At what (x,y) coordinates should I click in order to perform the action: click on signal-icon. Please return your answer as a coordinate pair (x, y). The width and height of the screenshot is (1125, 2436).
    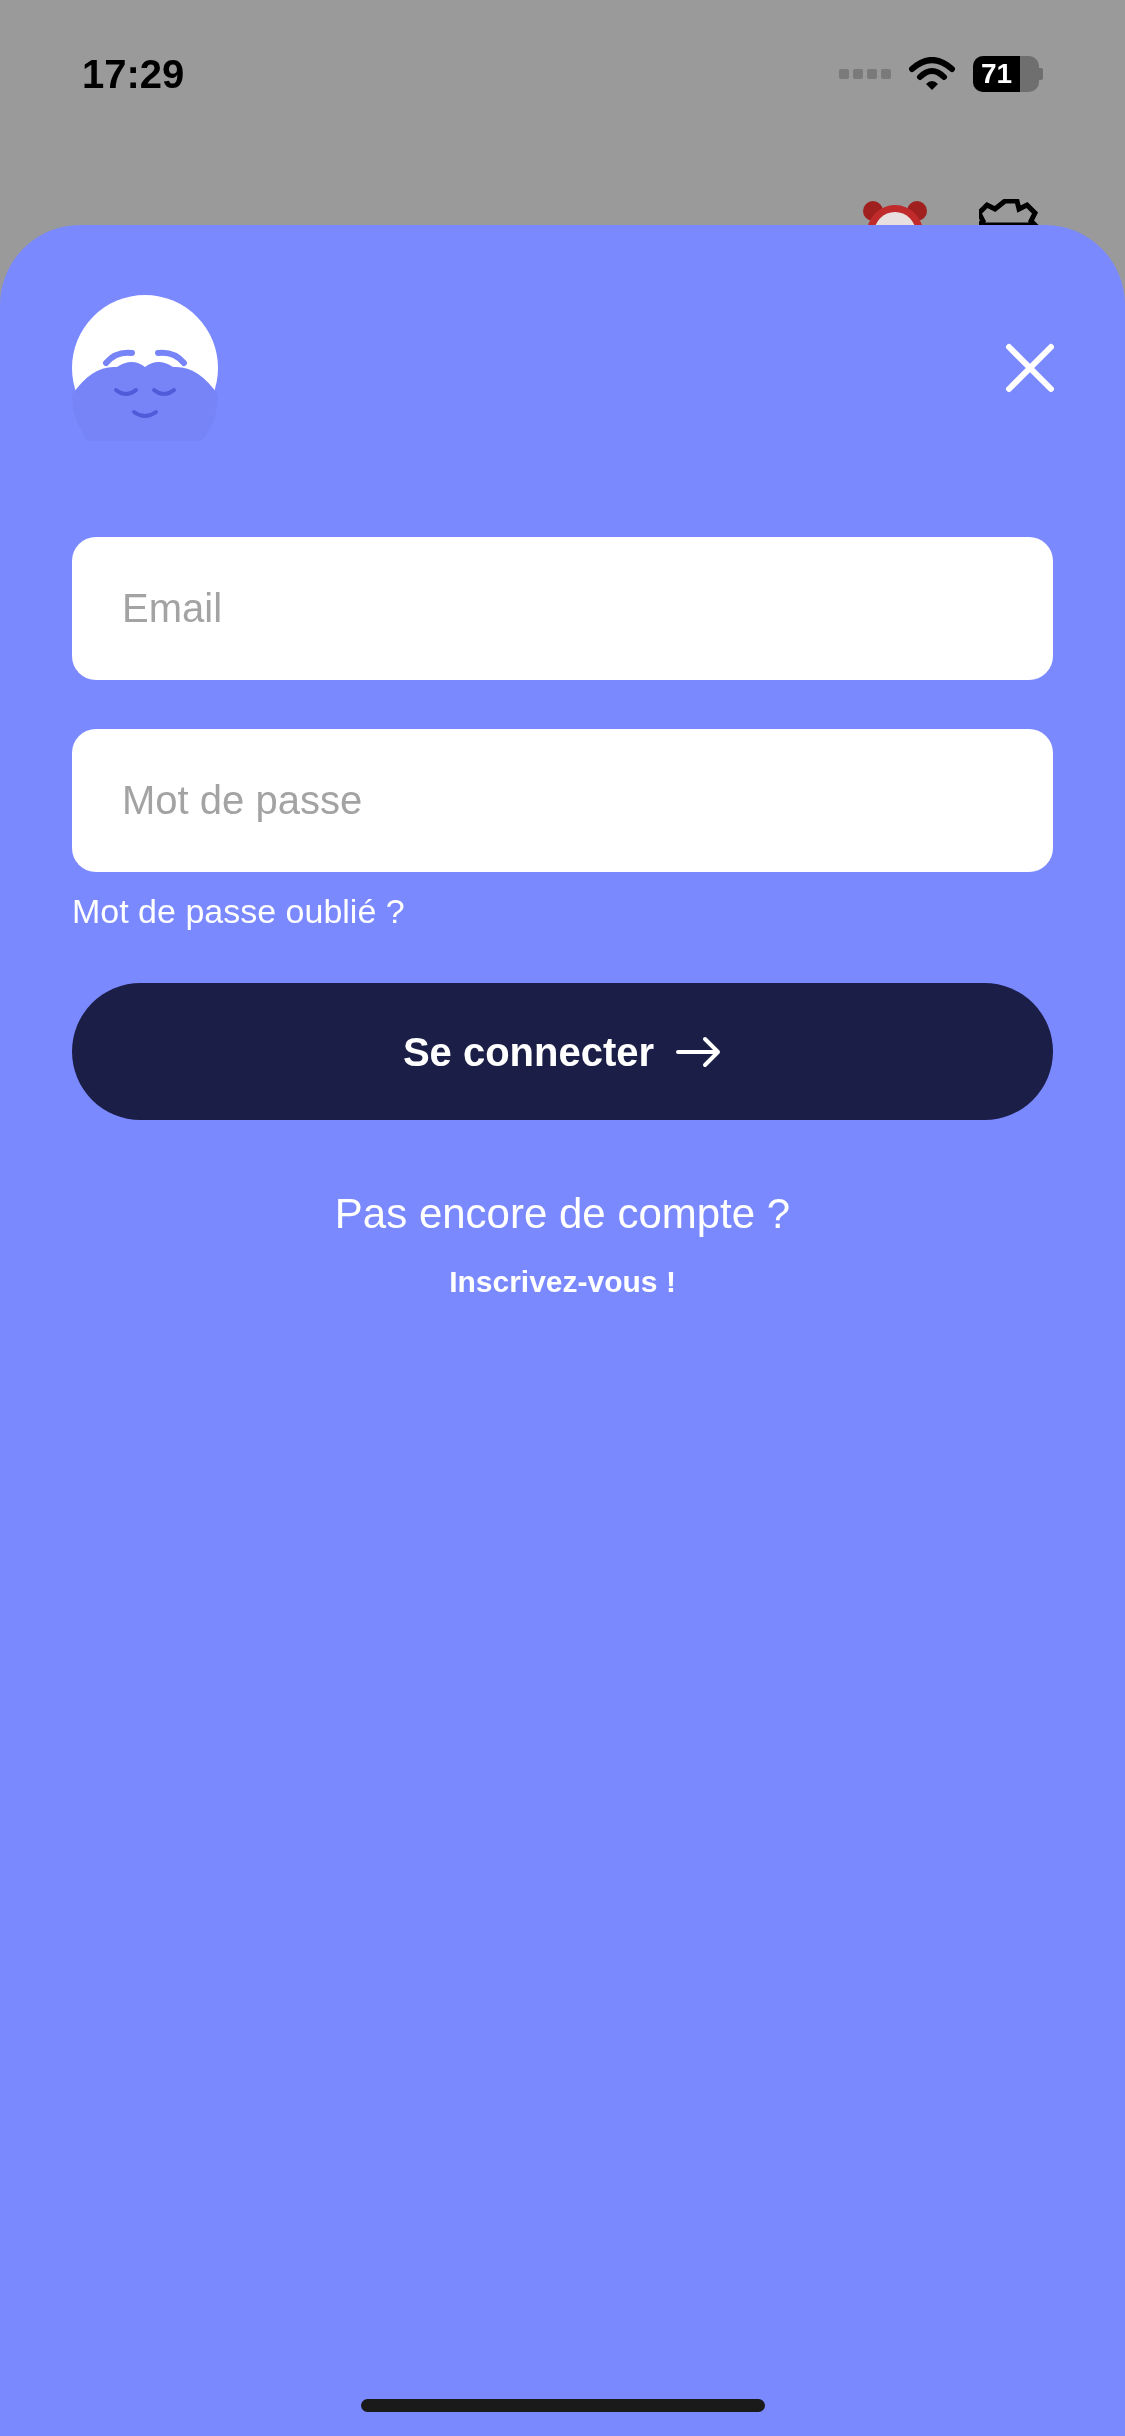
    Looking at the image, I should click on (865, 74).